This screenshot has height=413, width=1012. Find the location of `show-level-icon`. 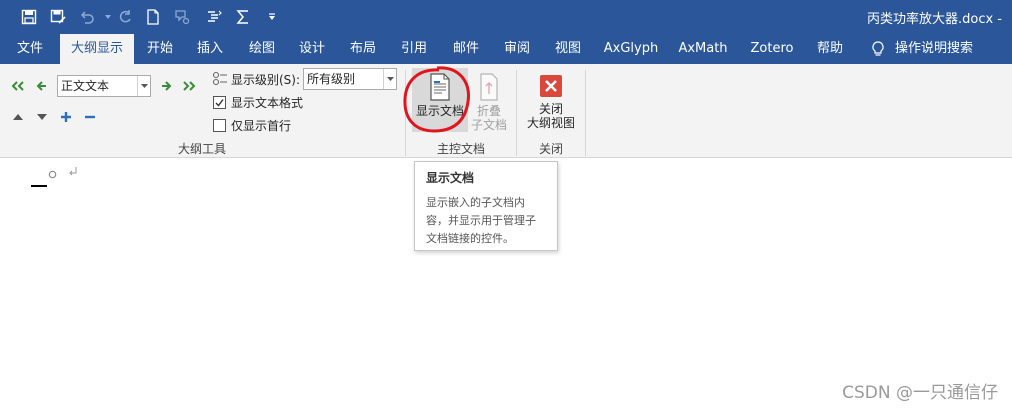

show-level-icon is located at coordinates (220, 79).